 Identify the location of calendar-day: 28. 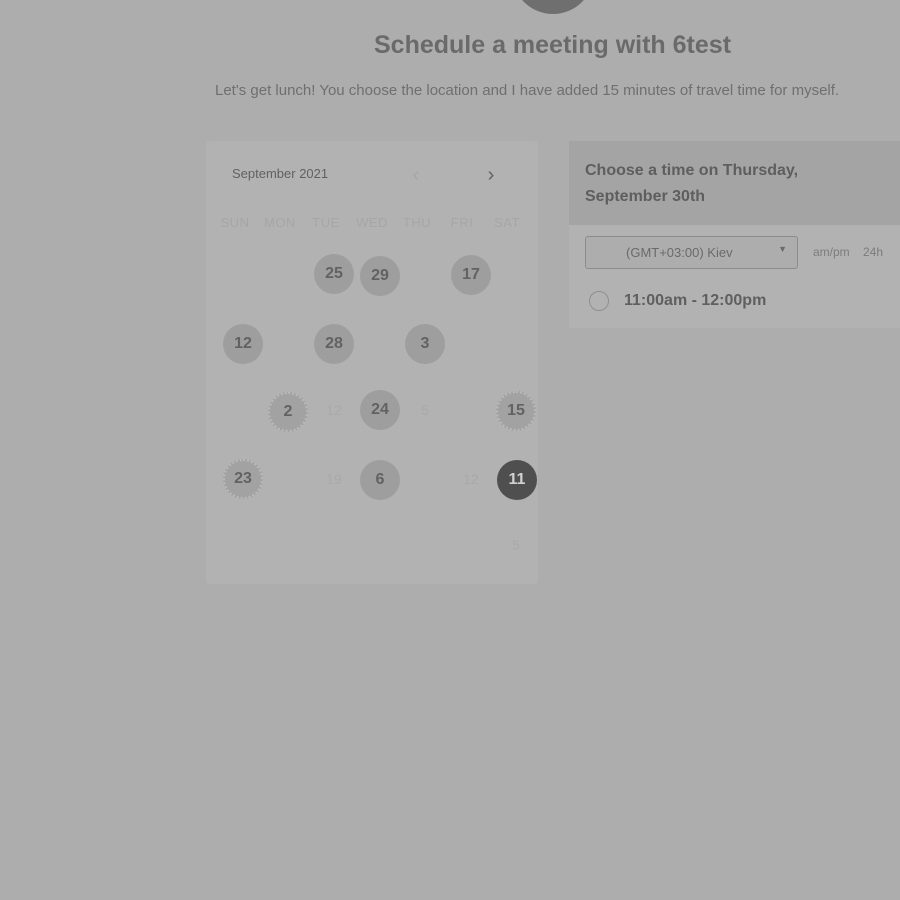
(334, 344).